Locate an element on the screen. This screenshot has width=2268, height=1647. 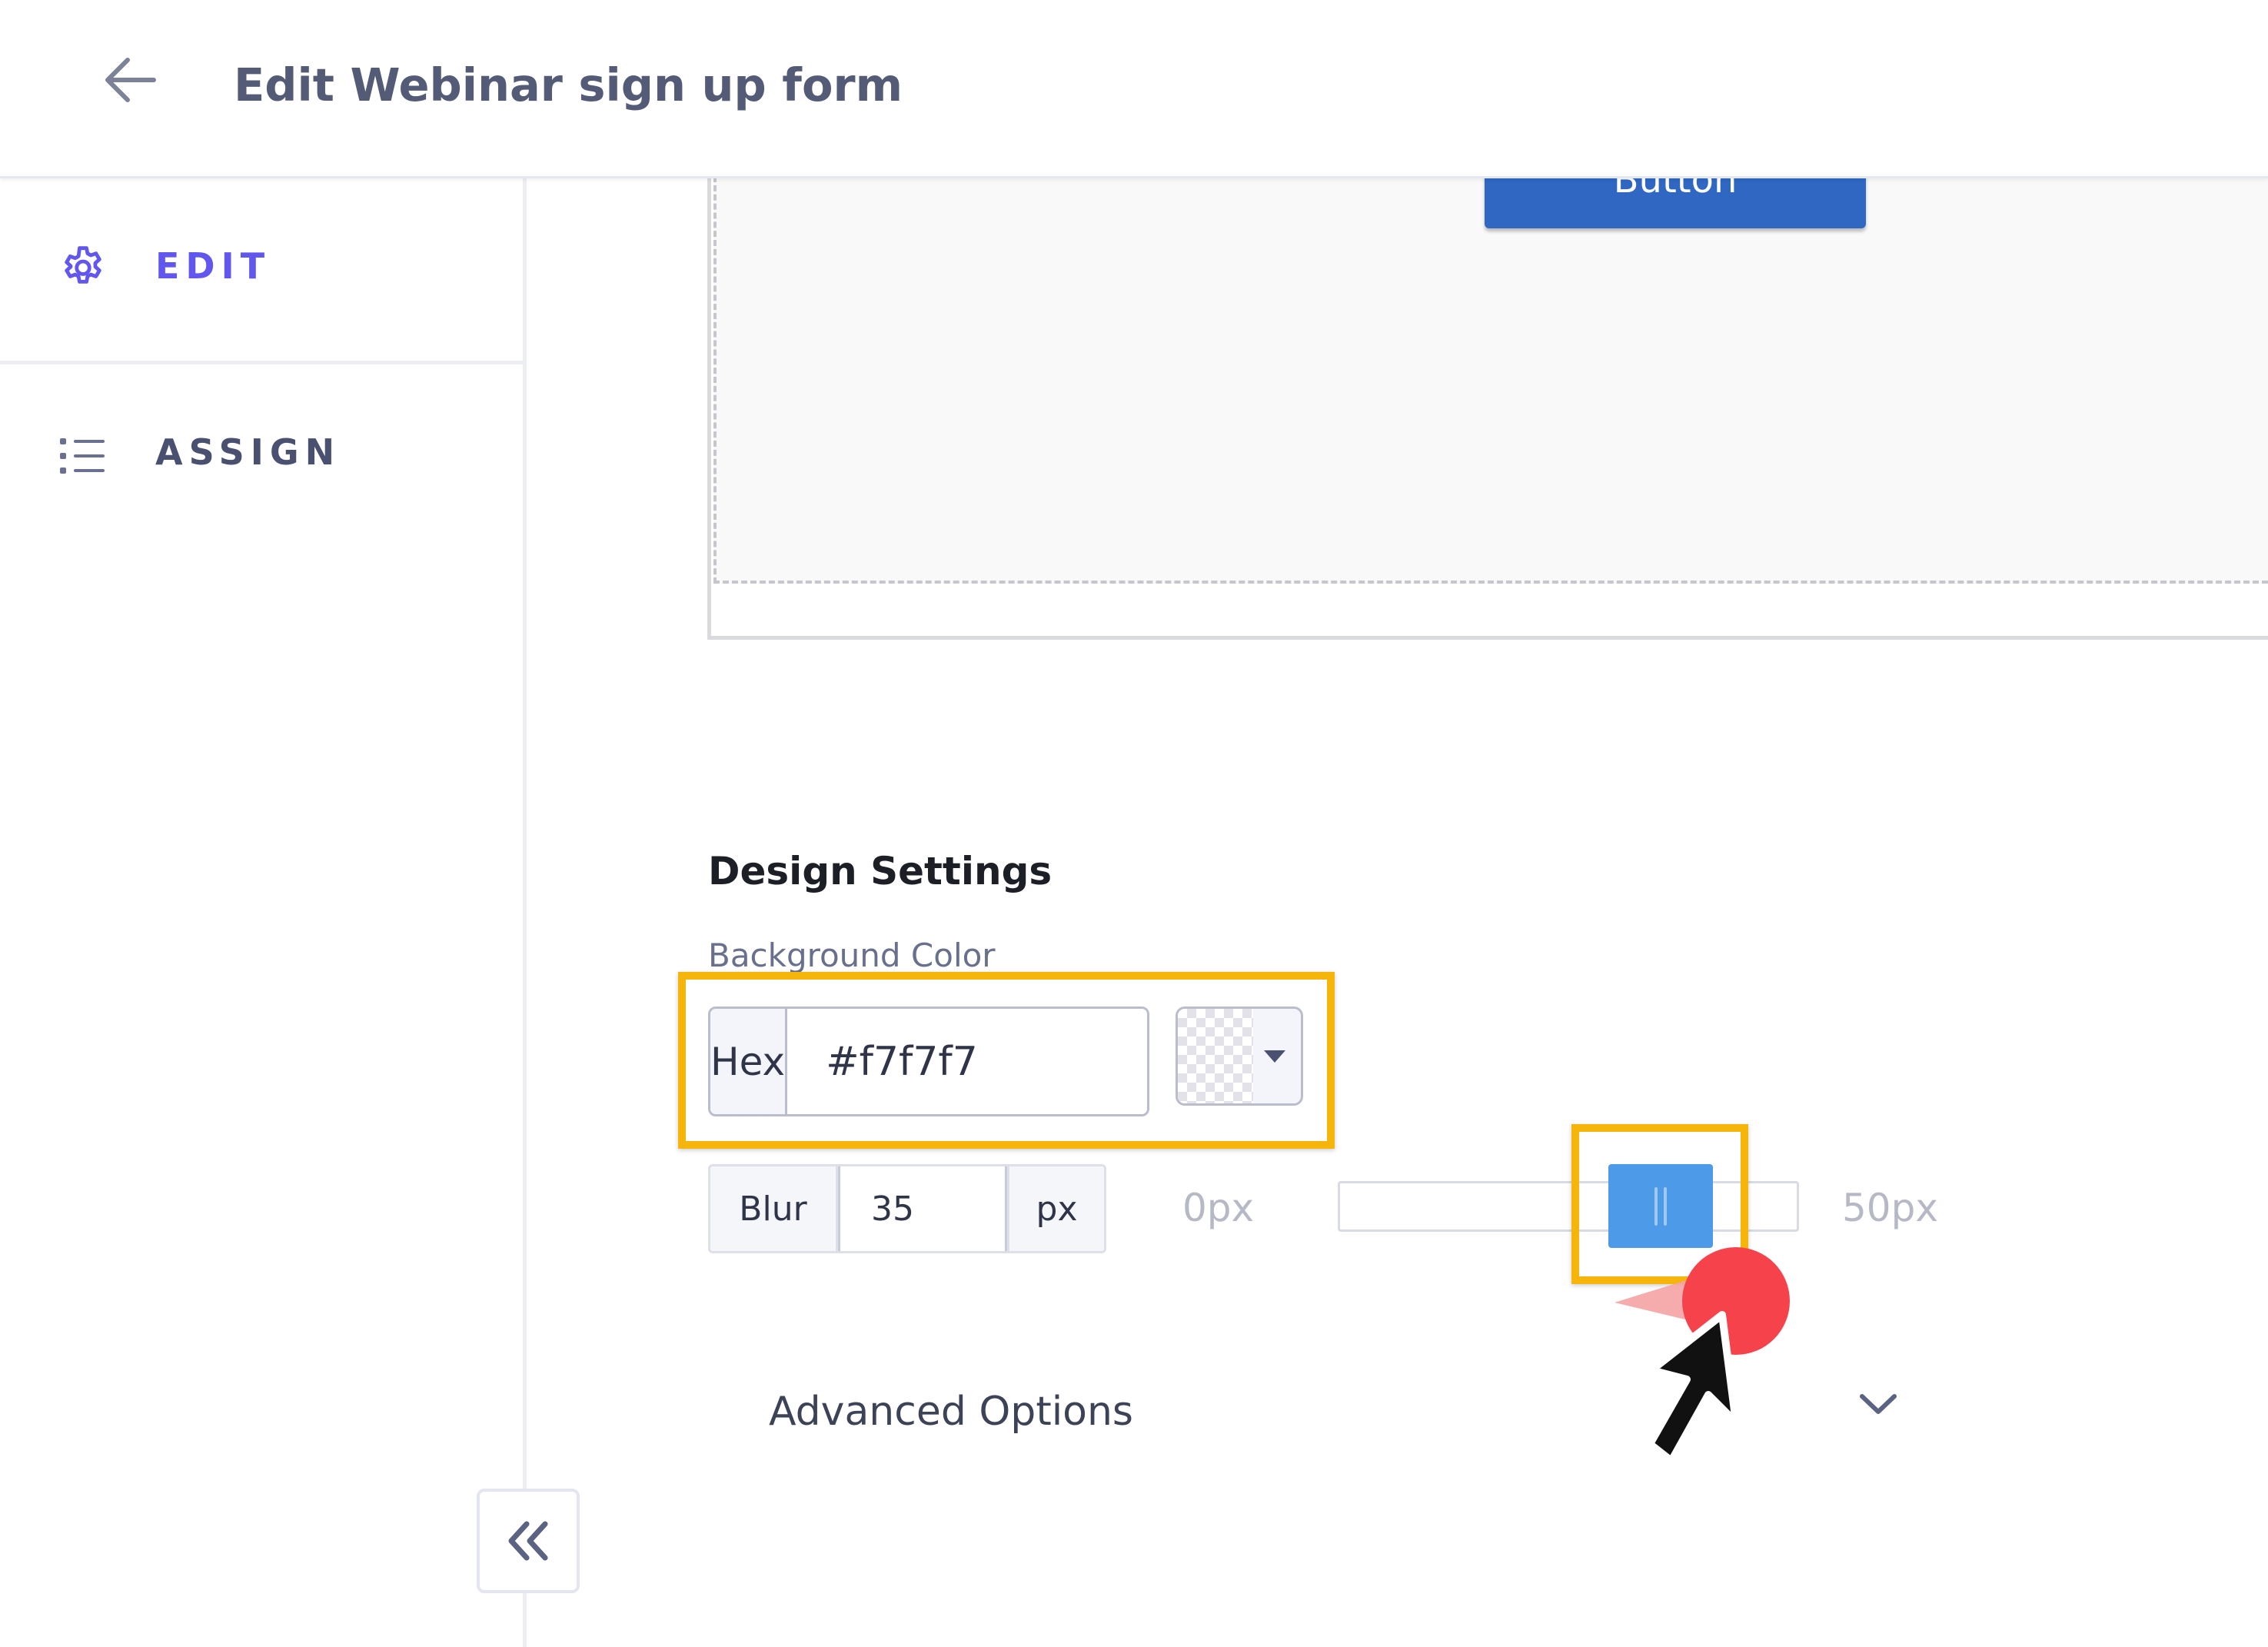
blur-label: Blur is located at coordinates (774, 1208).